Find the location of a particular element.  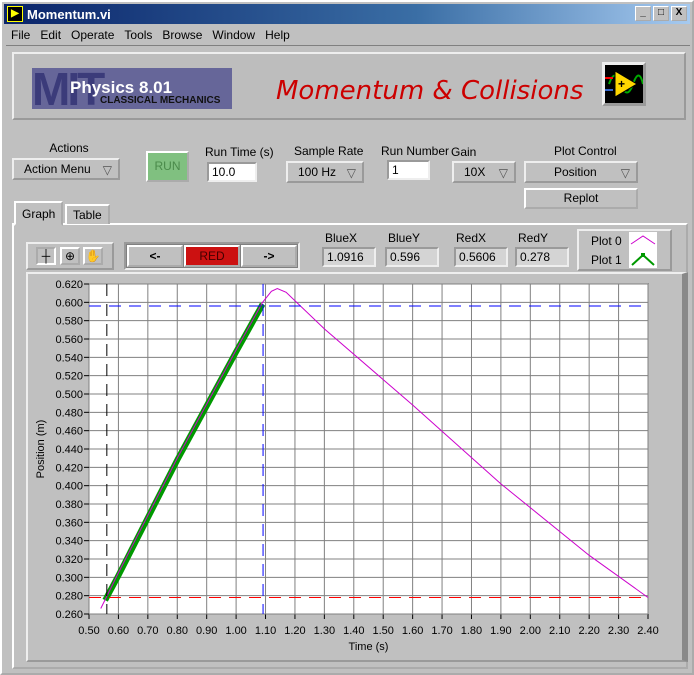

x-tick-label: 1.80 is located at coordinates (471, 631).